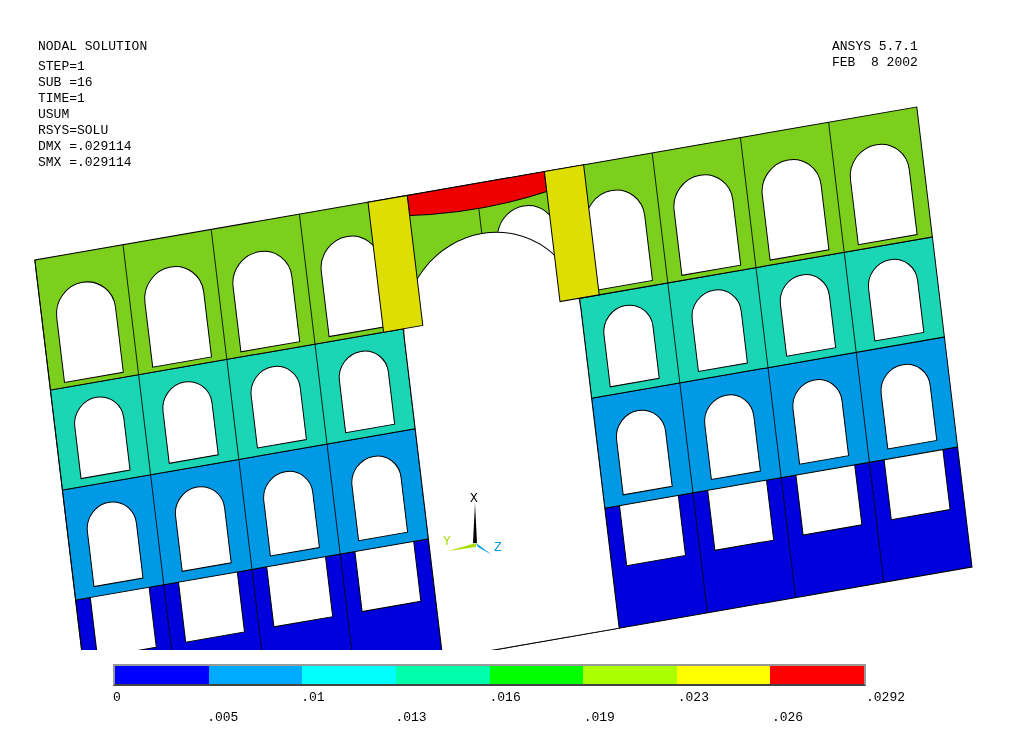  What do you see at coordinates (223, 718) in the screenshot?
I see `scale-value: .005` at bounding box center [223, 718].